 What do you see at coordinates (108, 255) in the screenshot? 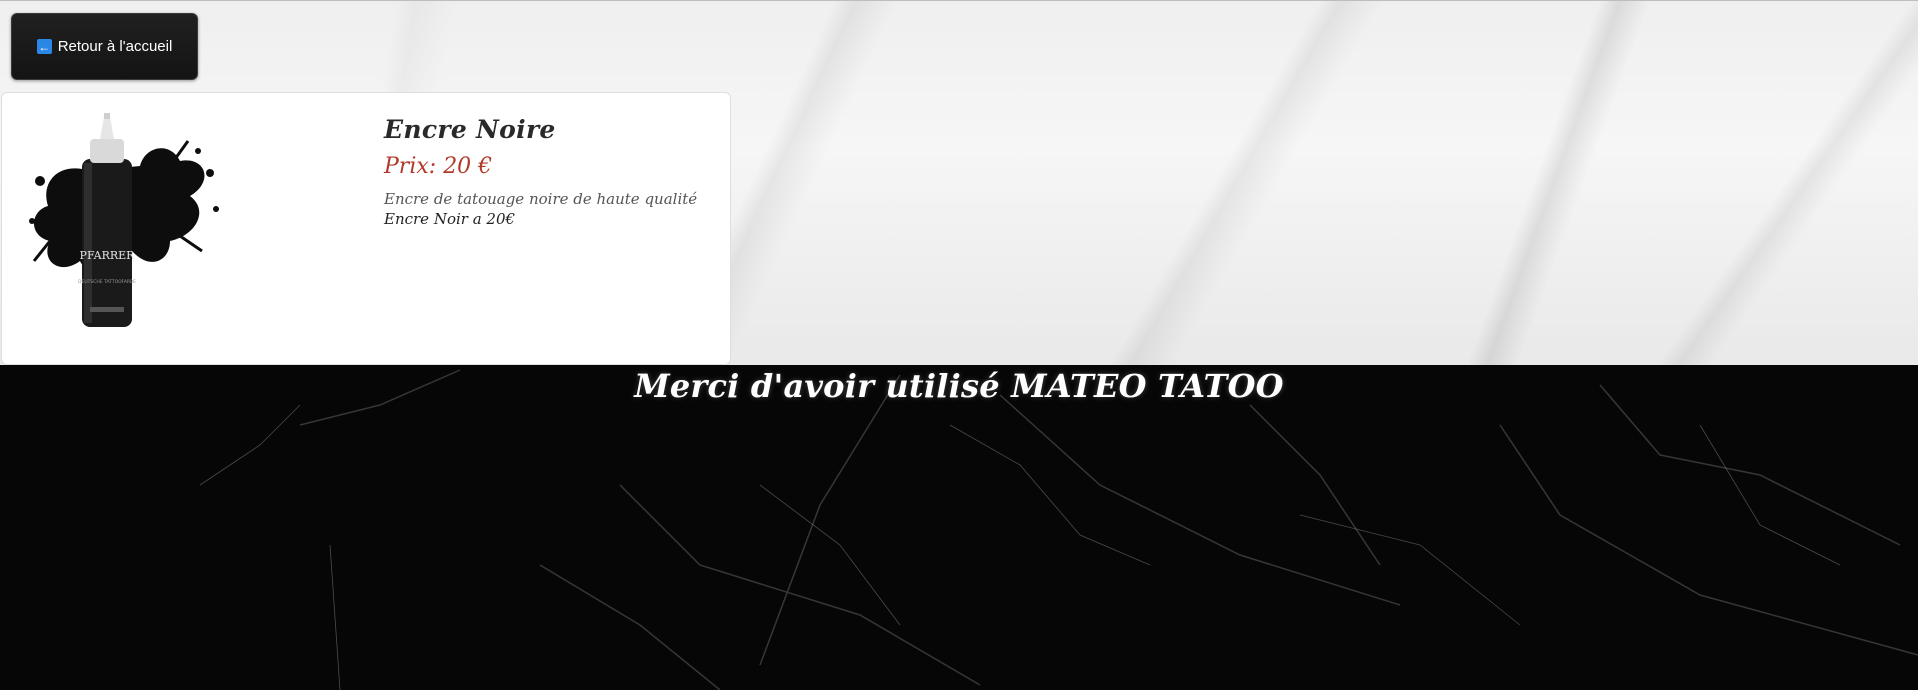
I see `bottle-brand-text: PFARRER` at bounding box center [108, 255].